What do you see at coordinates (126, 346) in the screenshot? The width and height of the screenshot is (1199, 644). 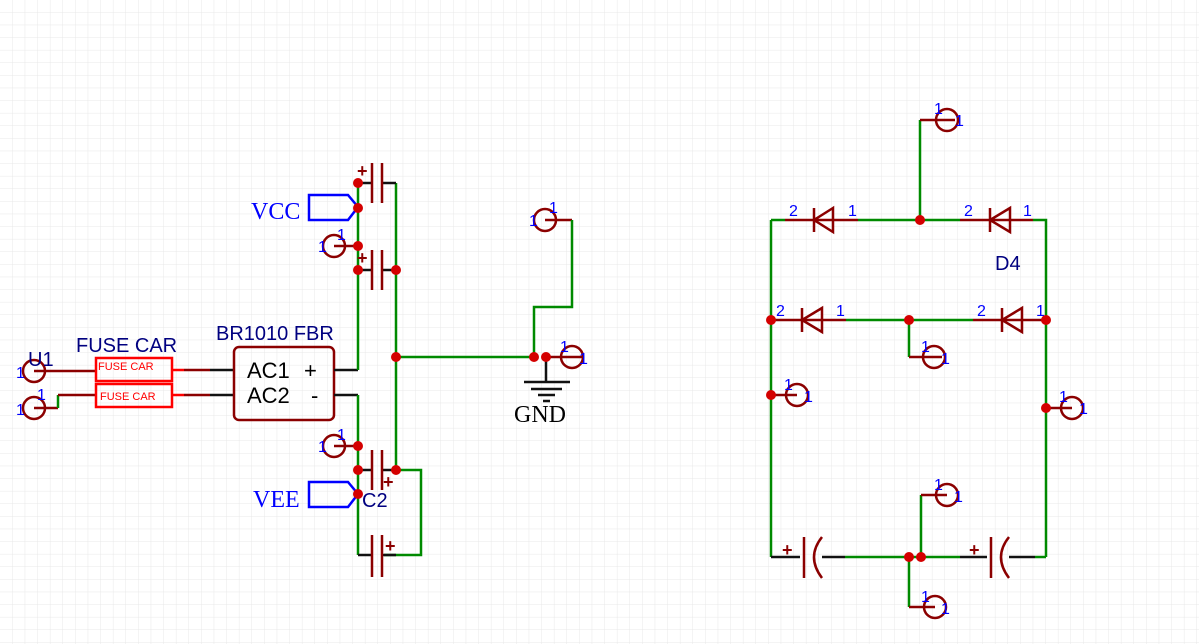 I see `fuse-designator: FUSE CAR` at bounding box center [126, 346].